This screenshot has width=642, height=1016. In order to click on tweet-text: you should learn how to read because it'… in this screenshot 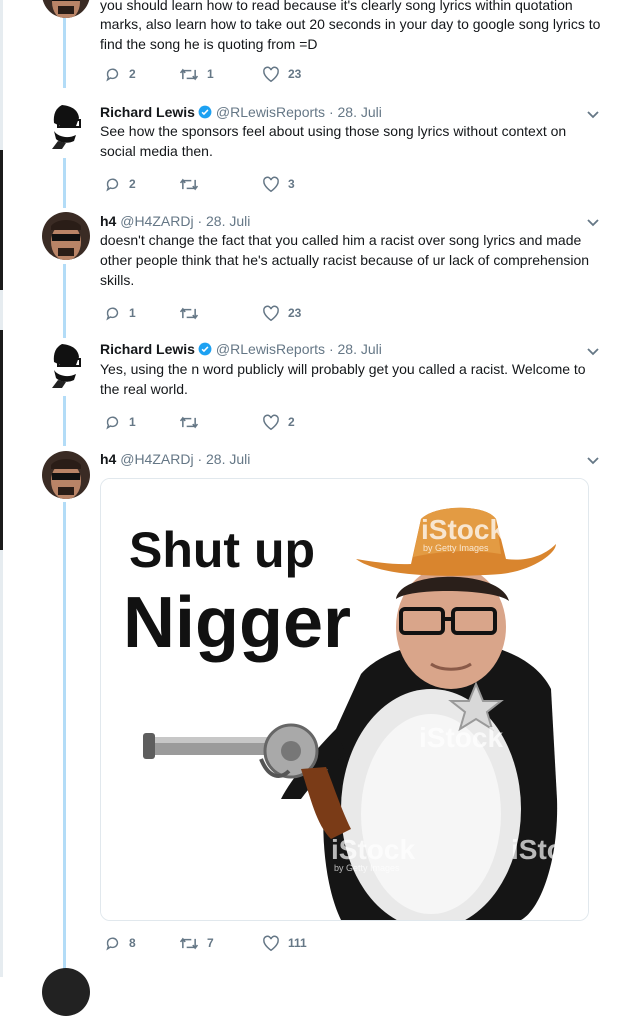, I will do `click(336, 6)`.